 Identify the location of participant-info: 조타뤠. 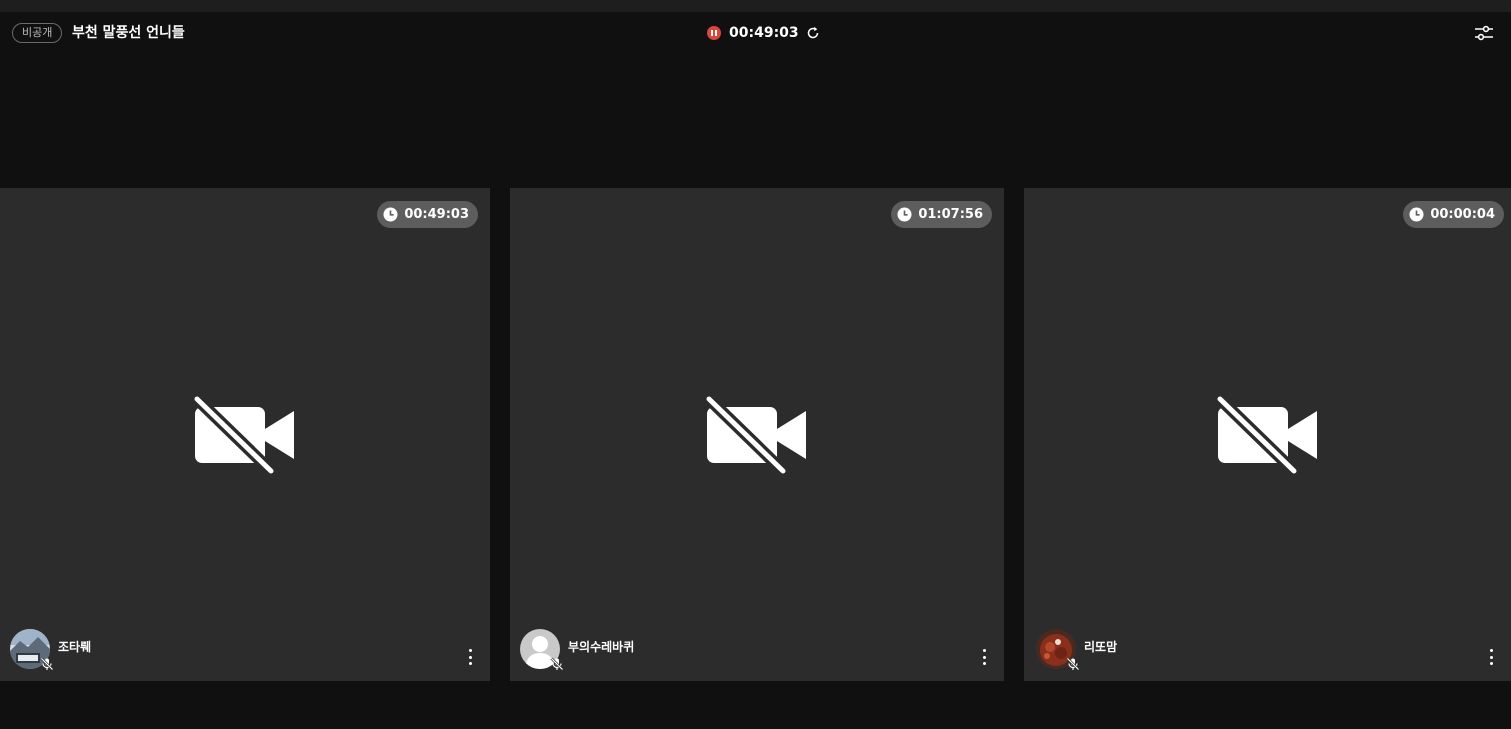
(51, 650).